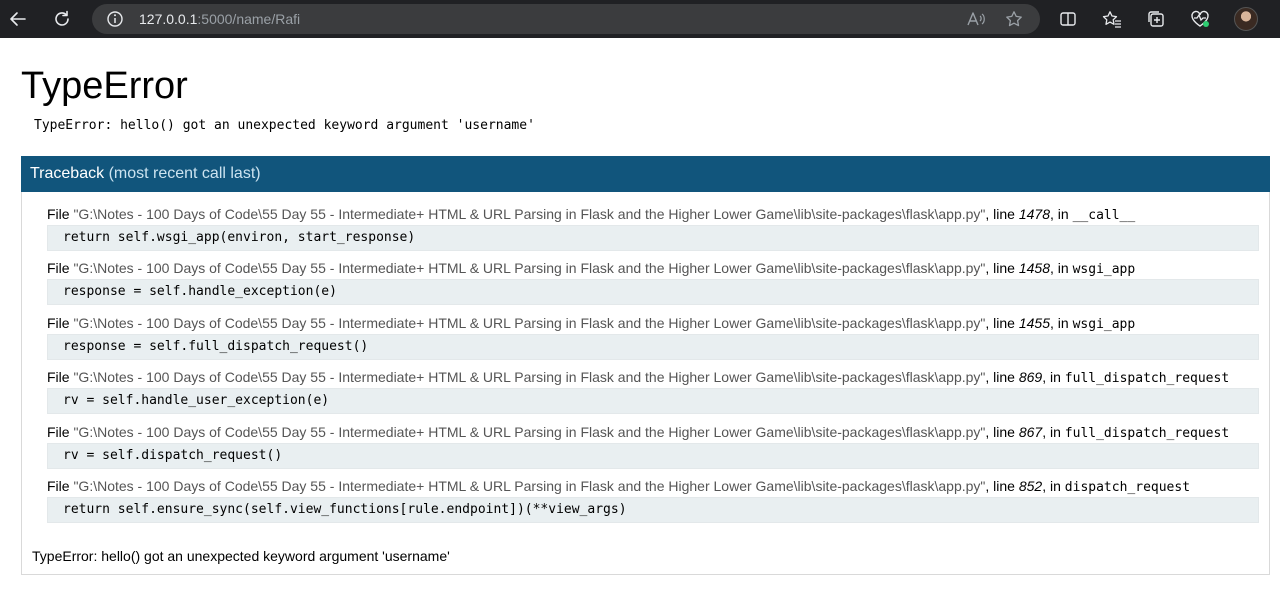 The height and width of the screenshot is (589, 1280). I want to click on collections-icon, so click(1156, 19).